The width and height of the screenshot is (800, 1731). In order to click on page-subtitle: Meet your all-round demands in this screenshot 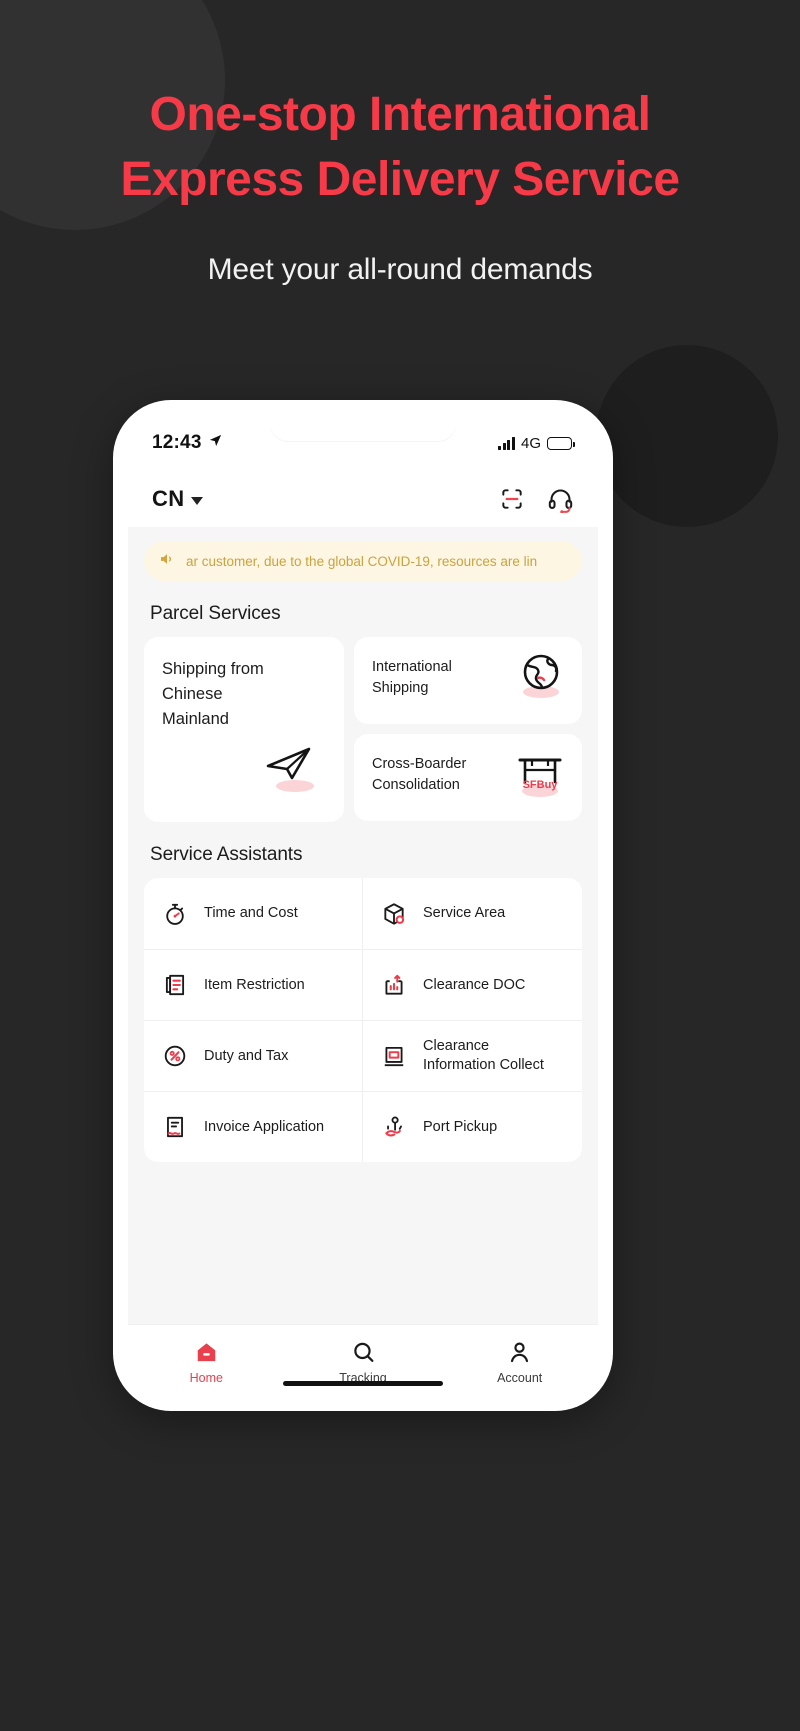, I will do `click(400, 269)`.